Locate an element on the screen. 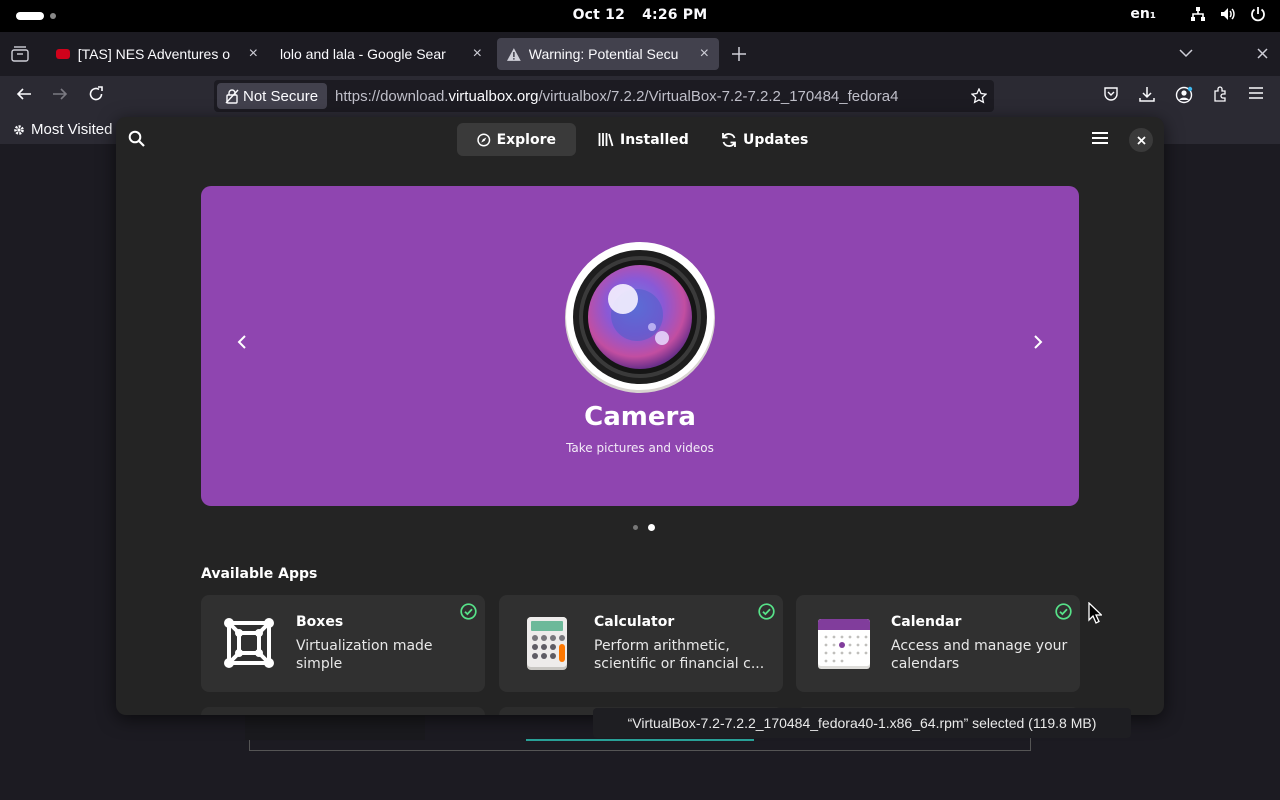  hamburger-menu-icon is located at coordinates (1100, 138).